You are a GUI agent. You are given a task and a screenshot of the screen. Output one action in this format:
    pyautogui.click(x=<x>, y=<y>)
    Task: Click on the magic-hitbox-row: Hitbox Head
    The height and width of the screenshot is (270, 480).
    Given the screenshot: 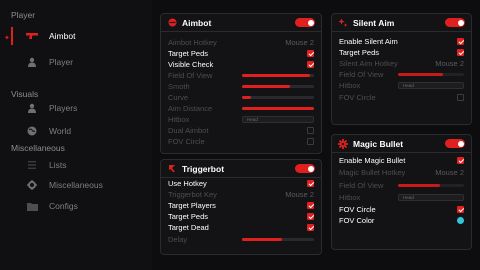 What is the action you would take?
    pyautogui.click(x=401, y=197)
    